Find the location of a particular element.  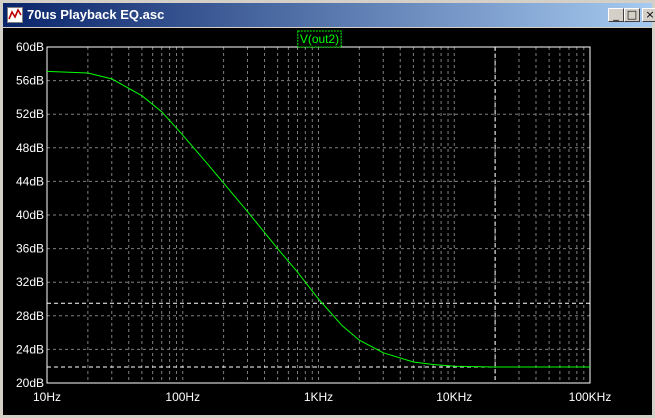

y-tick-label: 52dB is located at coordinates (30, 114).